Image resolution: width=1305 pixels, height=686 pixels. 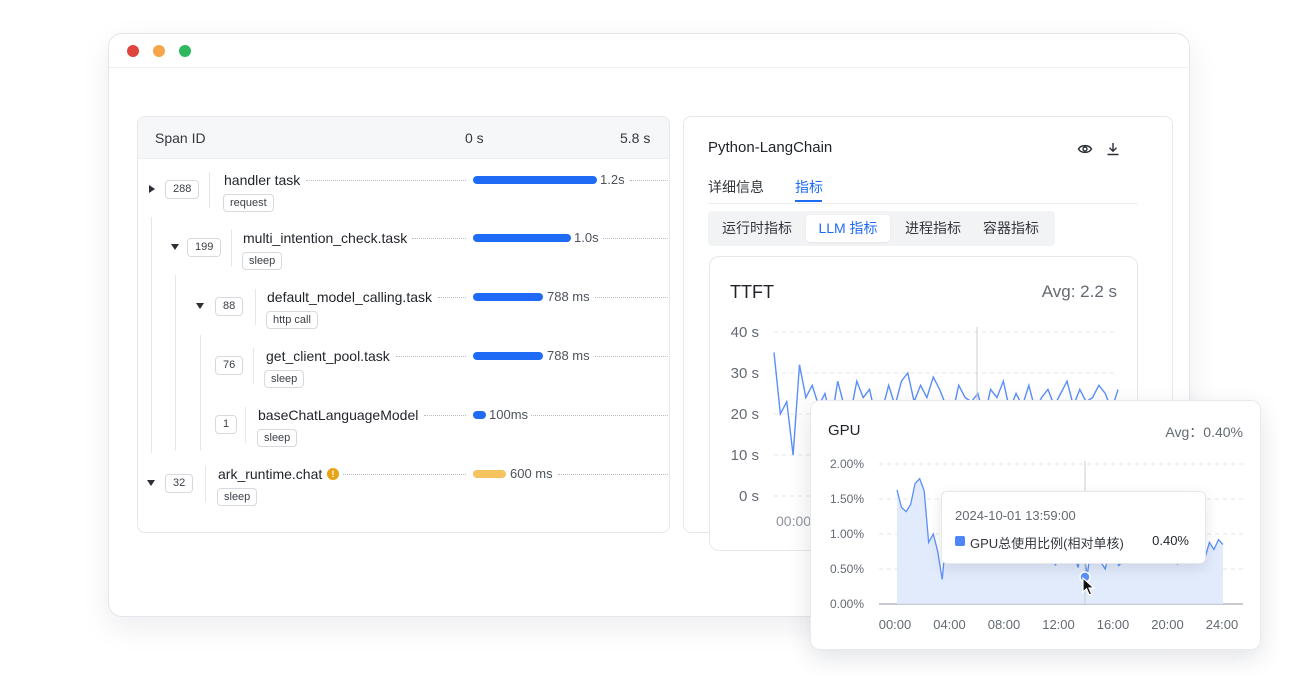 What do you see at coordinates (248, 203) in the screenshot?
I see `span-tag: request` at bounding box center [248, 203].